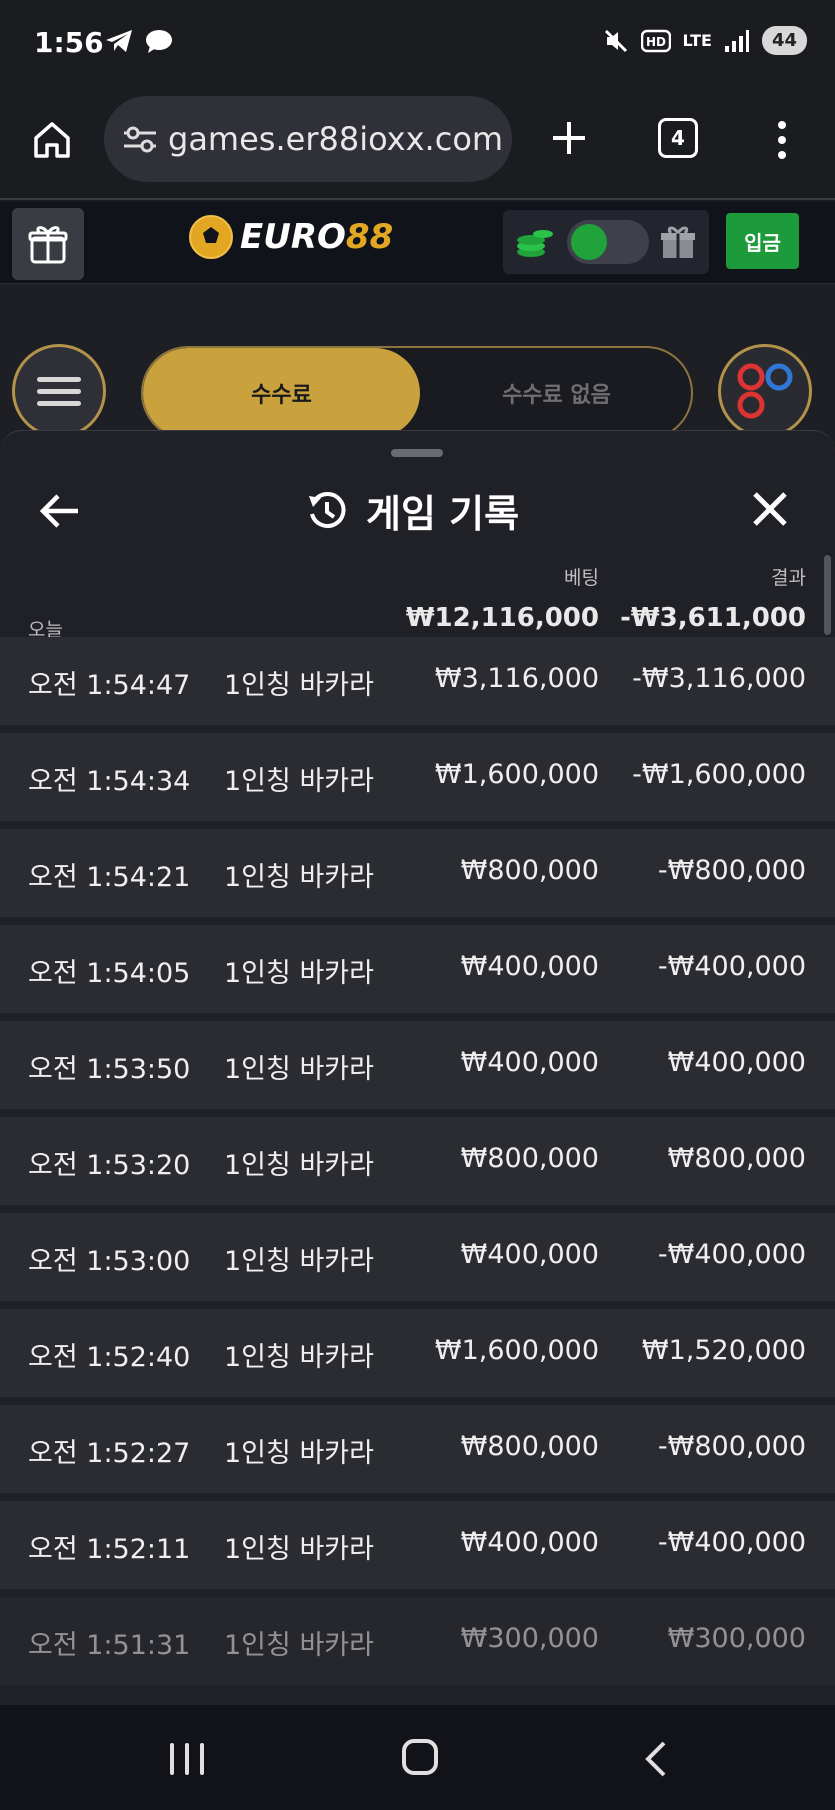 This screenshot has width=835, height=1810. Describe the element at coordinates (417, 1161) in the screenshot. I see `history-row: 오전 1:53:20 1인칭 바카라 ₩800,000 ₩800,000` at that location.